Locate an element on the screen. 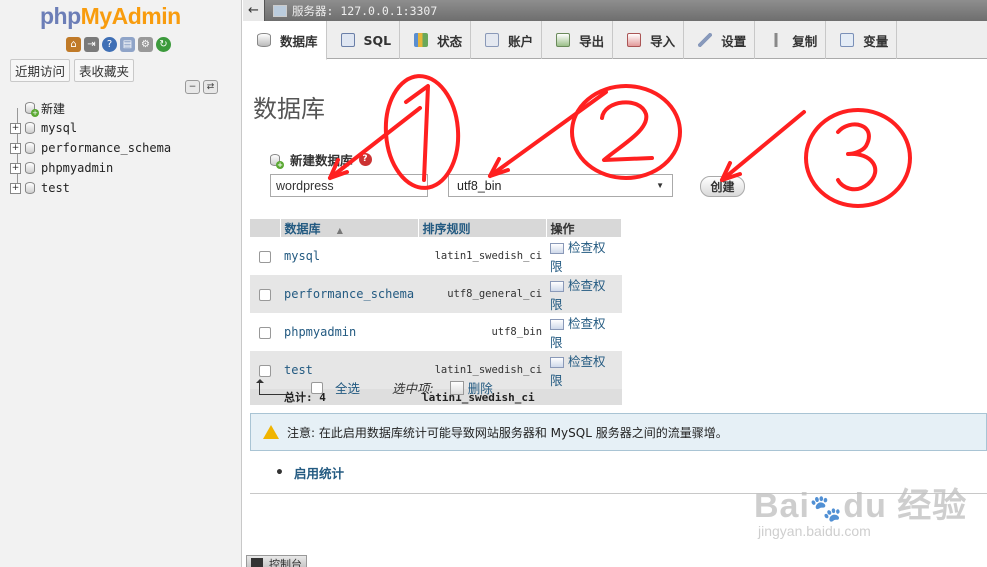 The height and width of the screenshot is (567, 987). database-link: phpmyadmin is located at coordinates (349, 332).